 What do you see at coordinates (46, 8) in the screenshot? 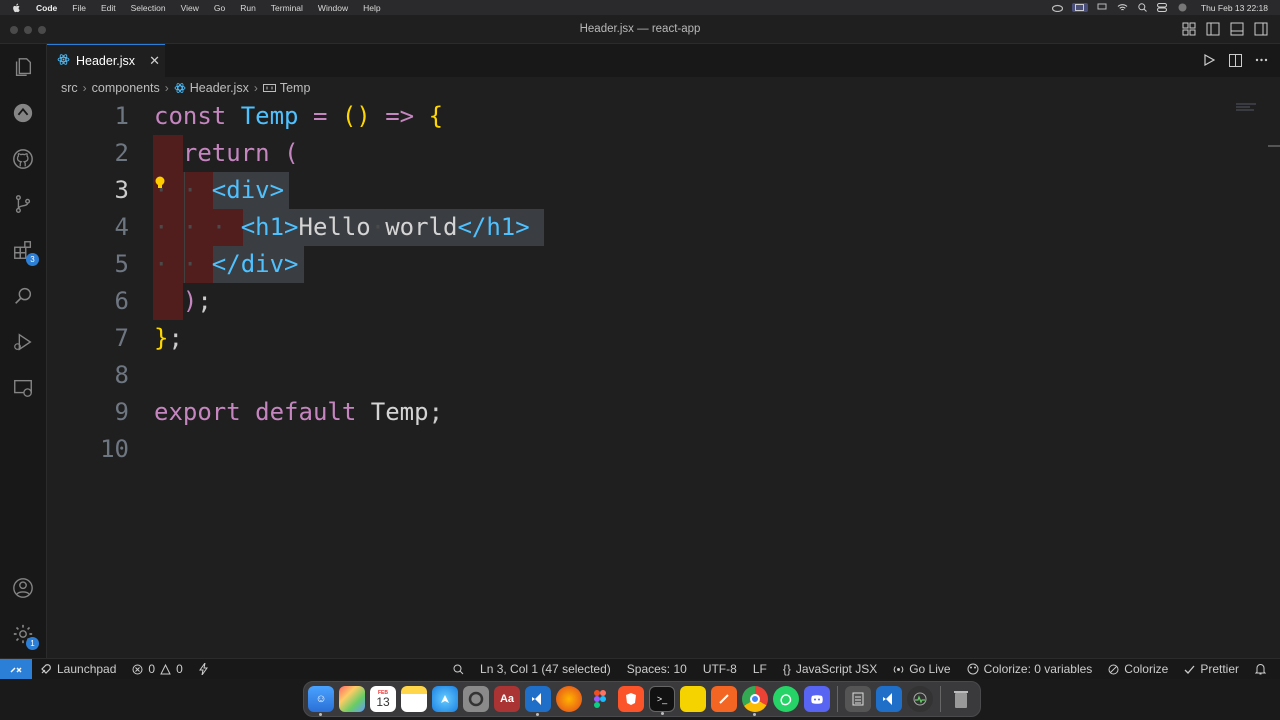
I see `menu-code: Code` at bounding box center [46, 8].